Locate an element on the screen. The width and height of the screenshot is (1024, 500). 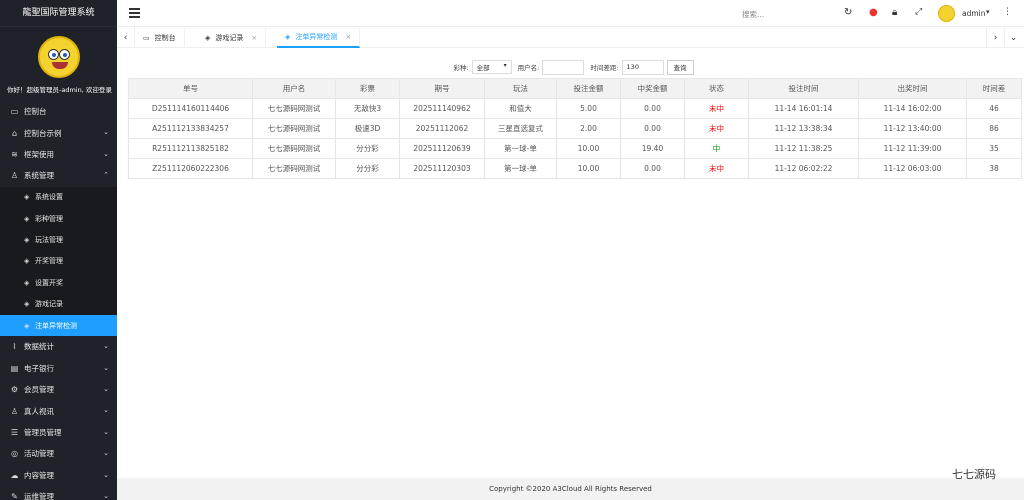
query-button: 查询 is located at coordinates (680, 67).